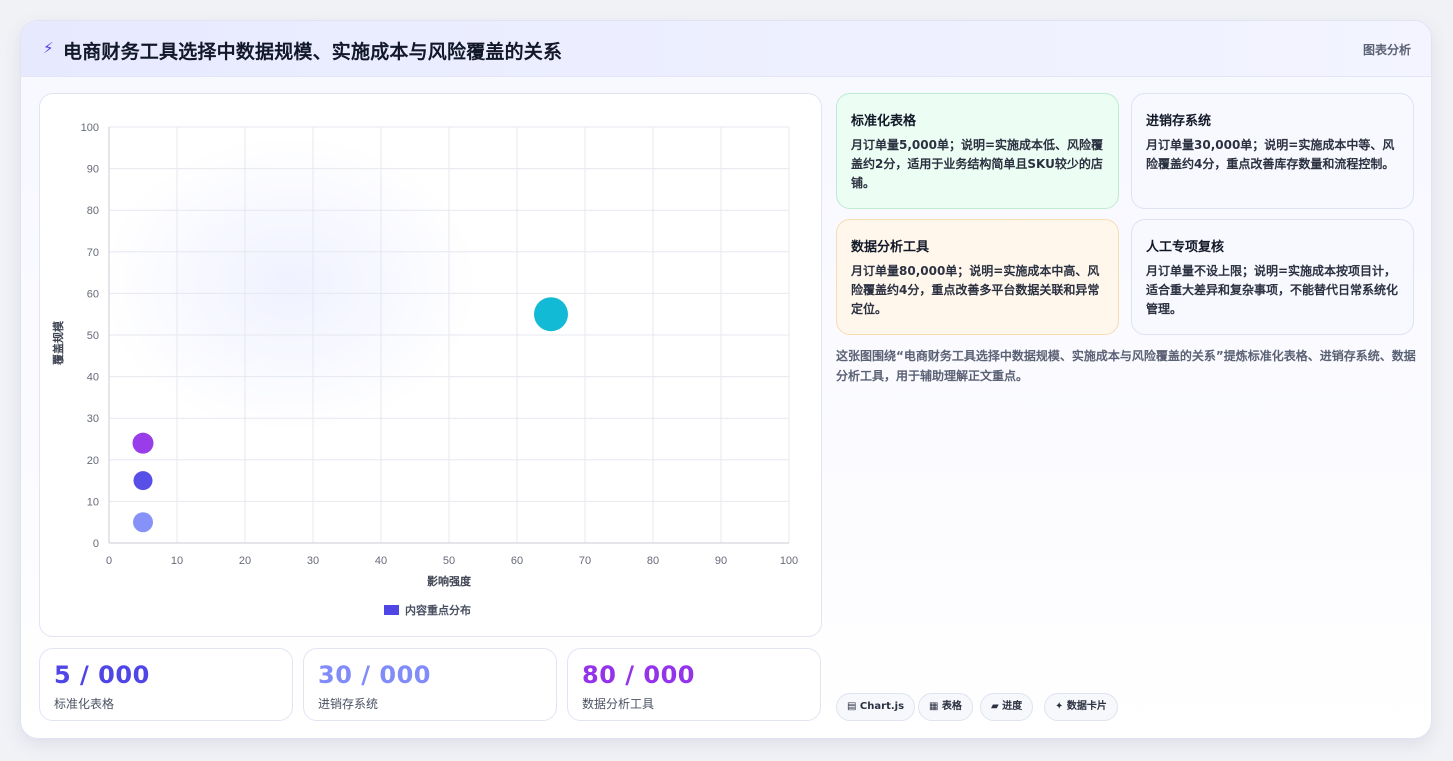 The image size is (1453, 761). What do you see at coordinates (93, 211) in the screenshot?
I see `y-tick-label: 80` at bounding box center [93, 211].